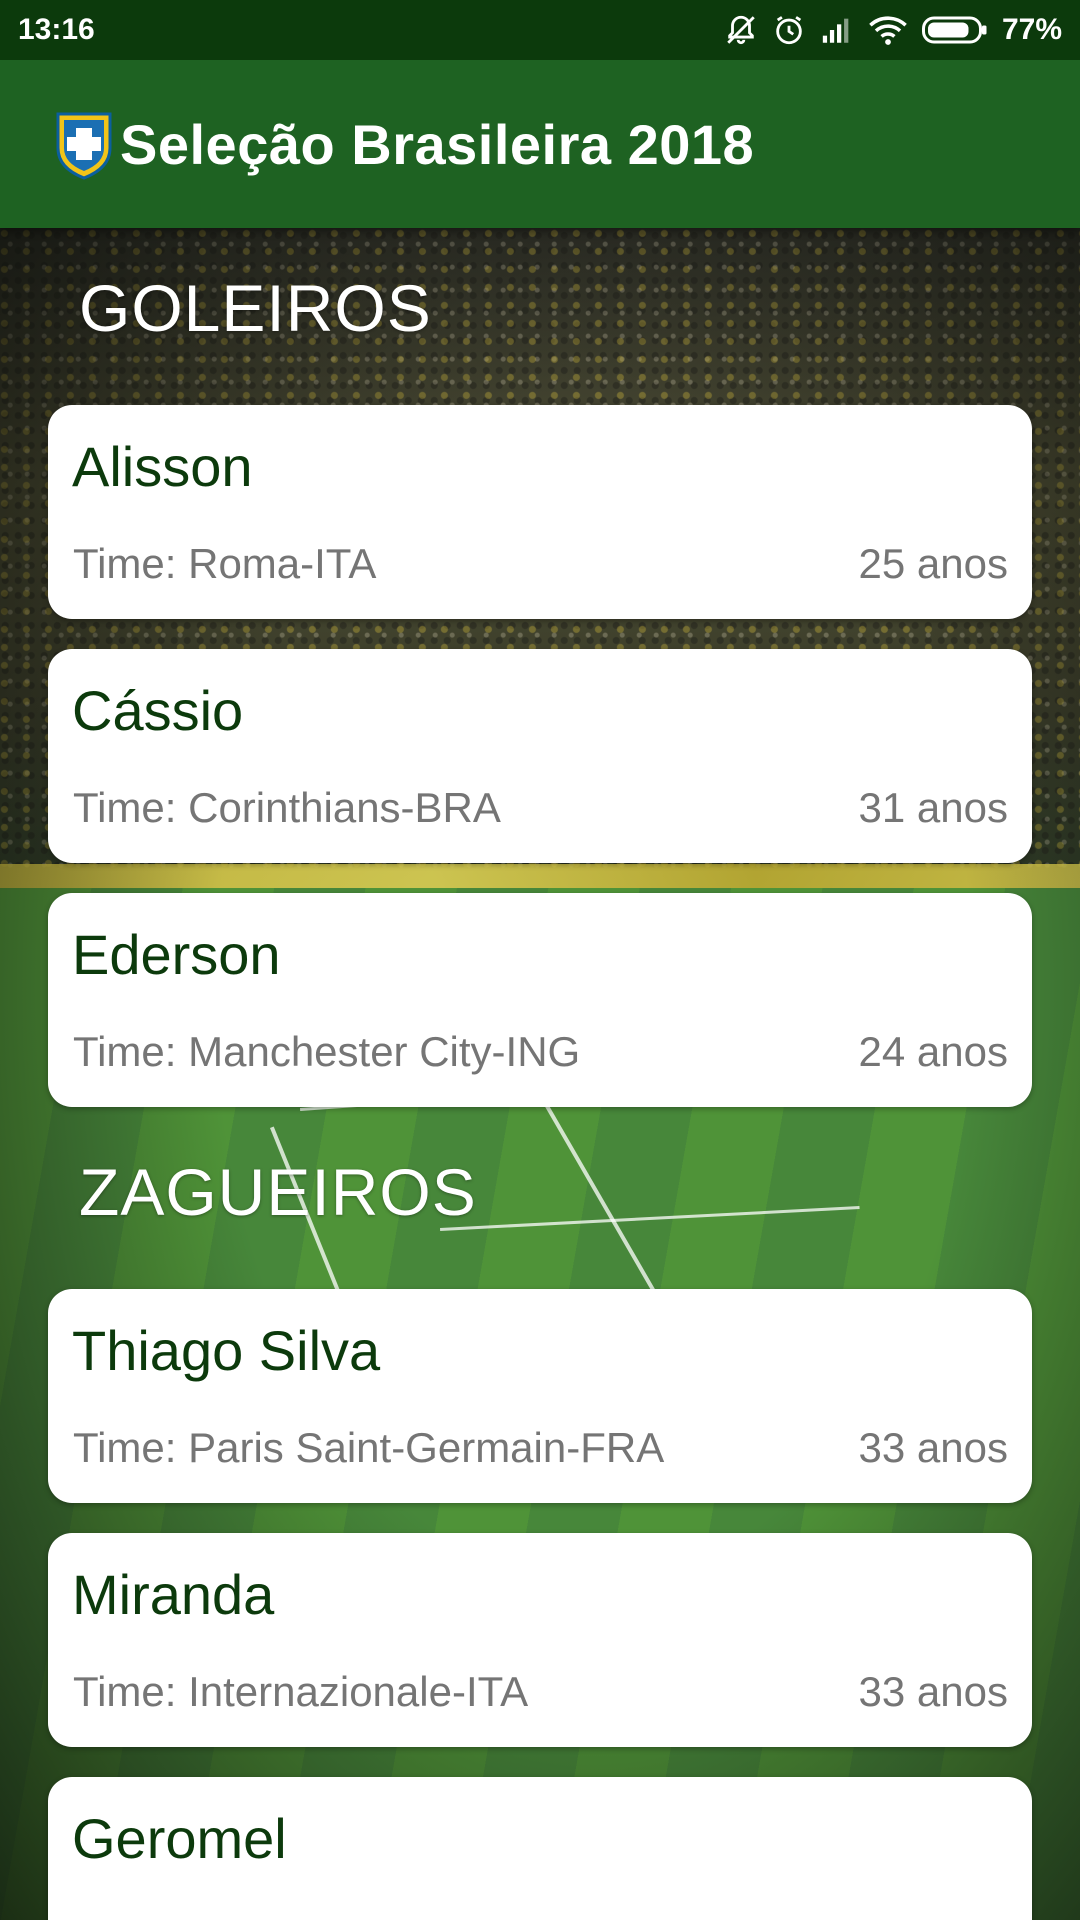 This screenshot has width=1080, height=1920. Describe the element at coordinates (255, 308) in the screenshot. I see `section-title-goleiros: GOLEIROS` at that location.